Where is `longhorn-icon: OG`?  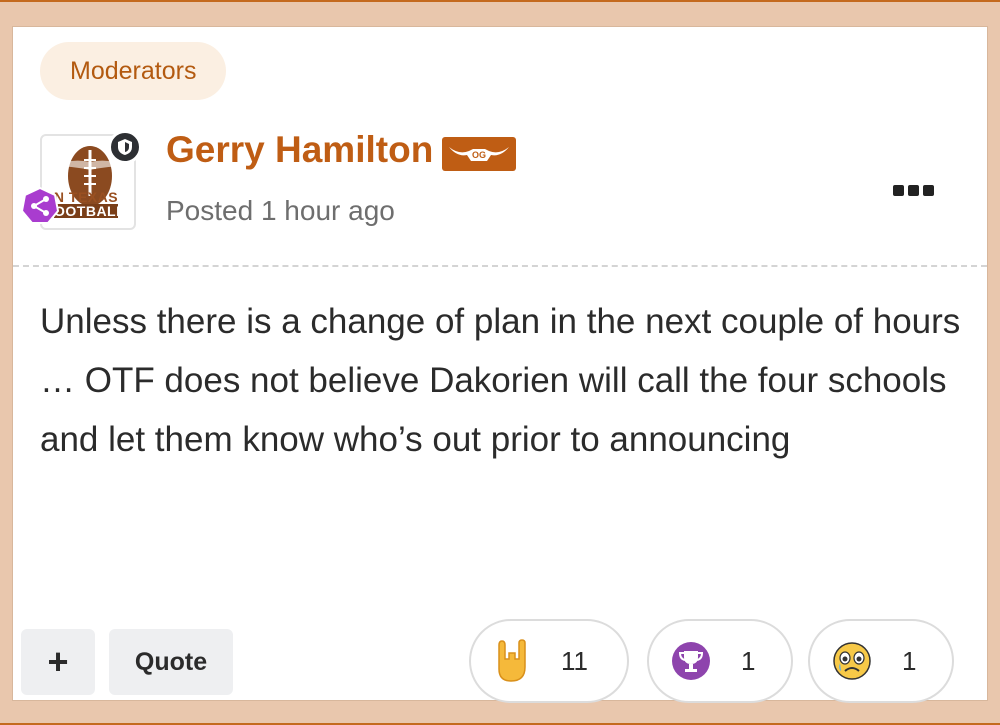
longhorn-icon: OG is located at coordinates (479, 154).